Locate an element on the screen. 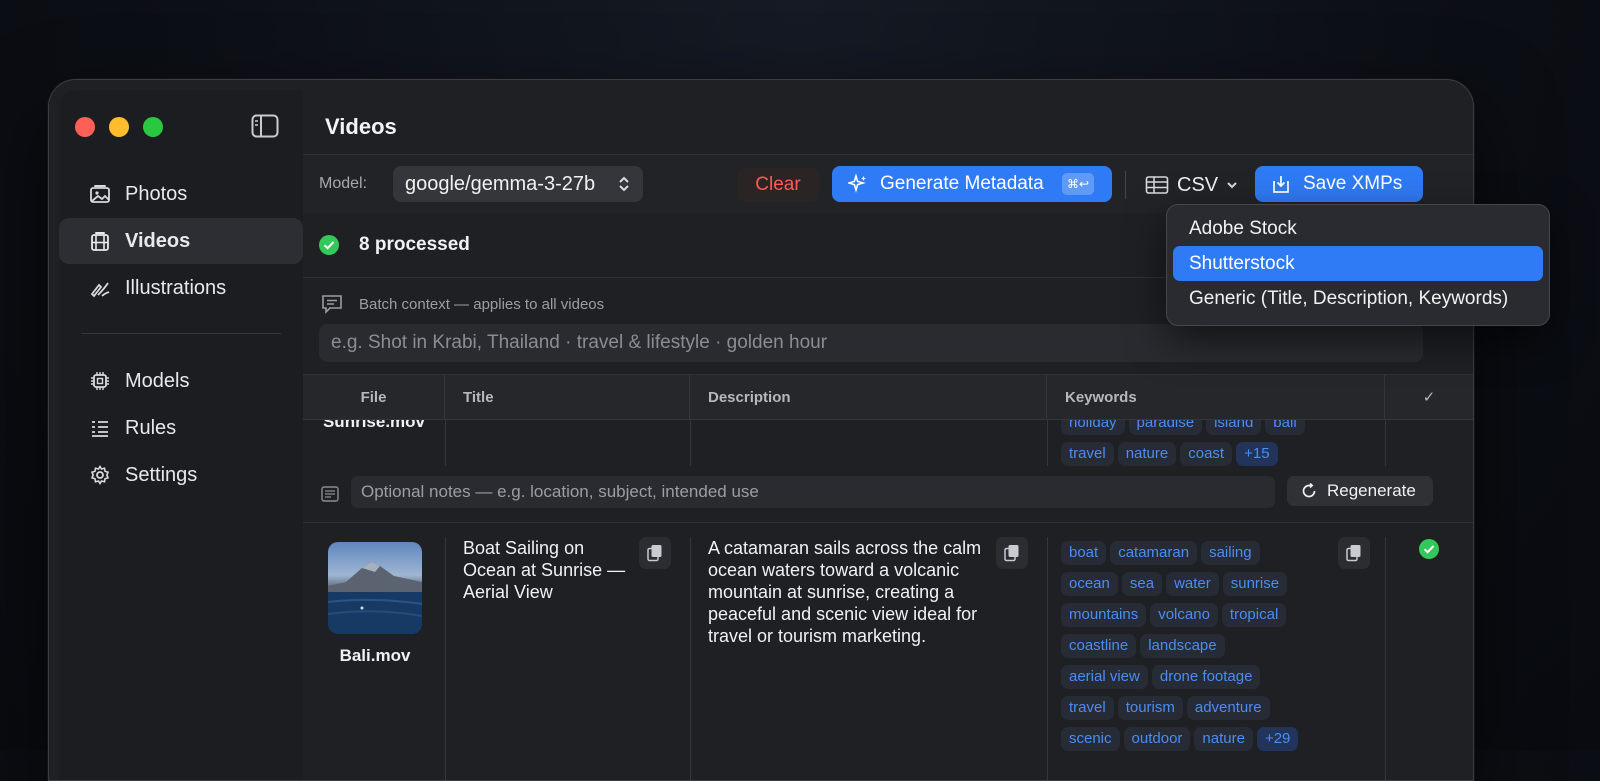 The height and width of the screenshot is (781, 1600). sidebar-item-videos: Videos is located at coordinates (181, 241).